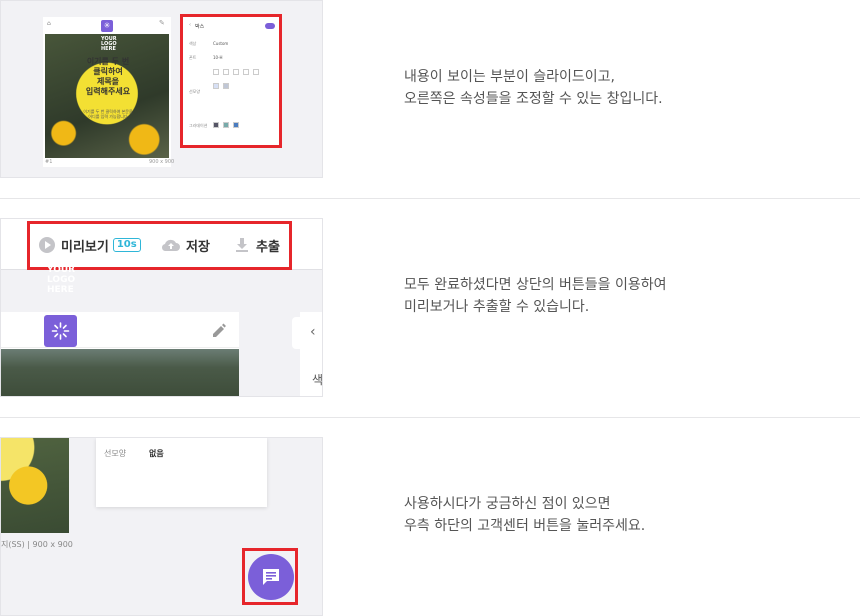 The width and height of the screenshot is (860, 616). Describe the element at coordinates (307, 333) in the screenshot. I see `collapse-button: ‹` at that location.